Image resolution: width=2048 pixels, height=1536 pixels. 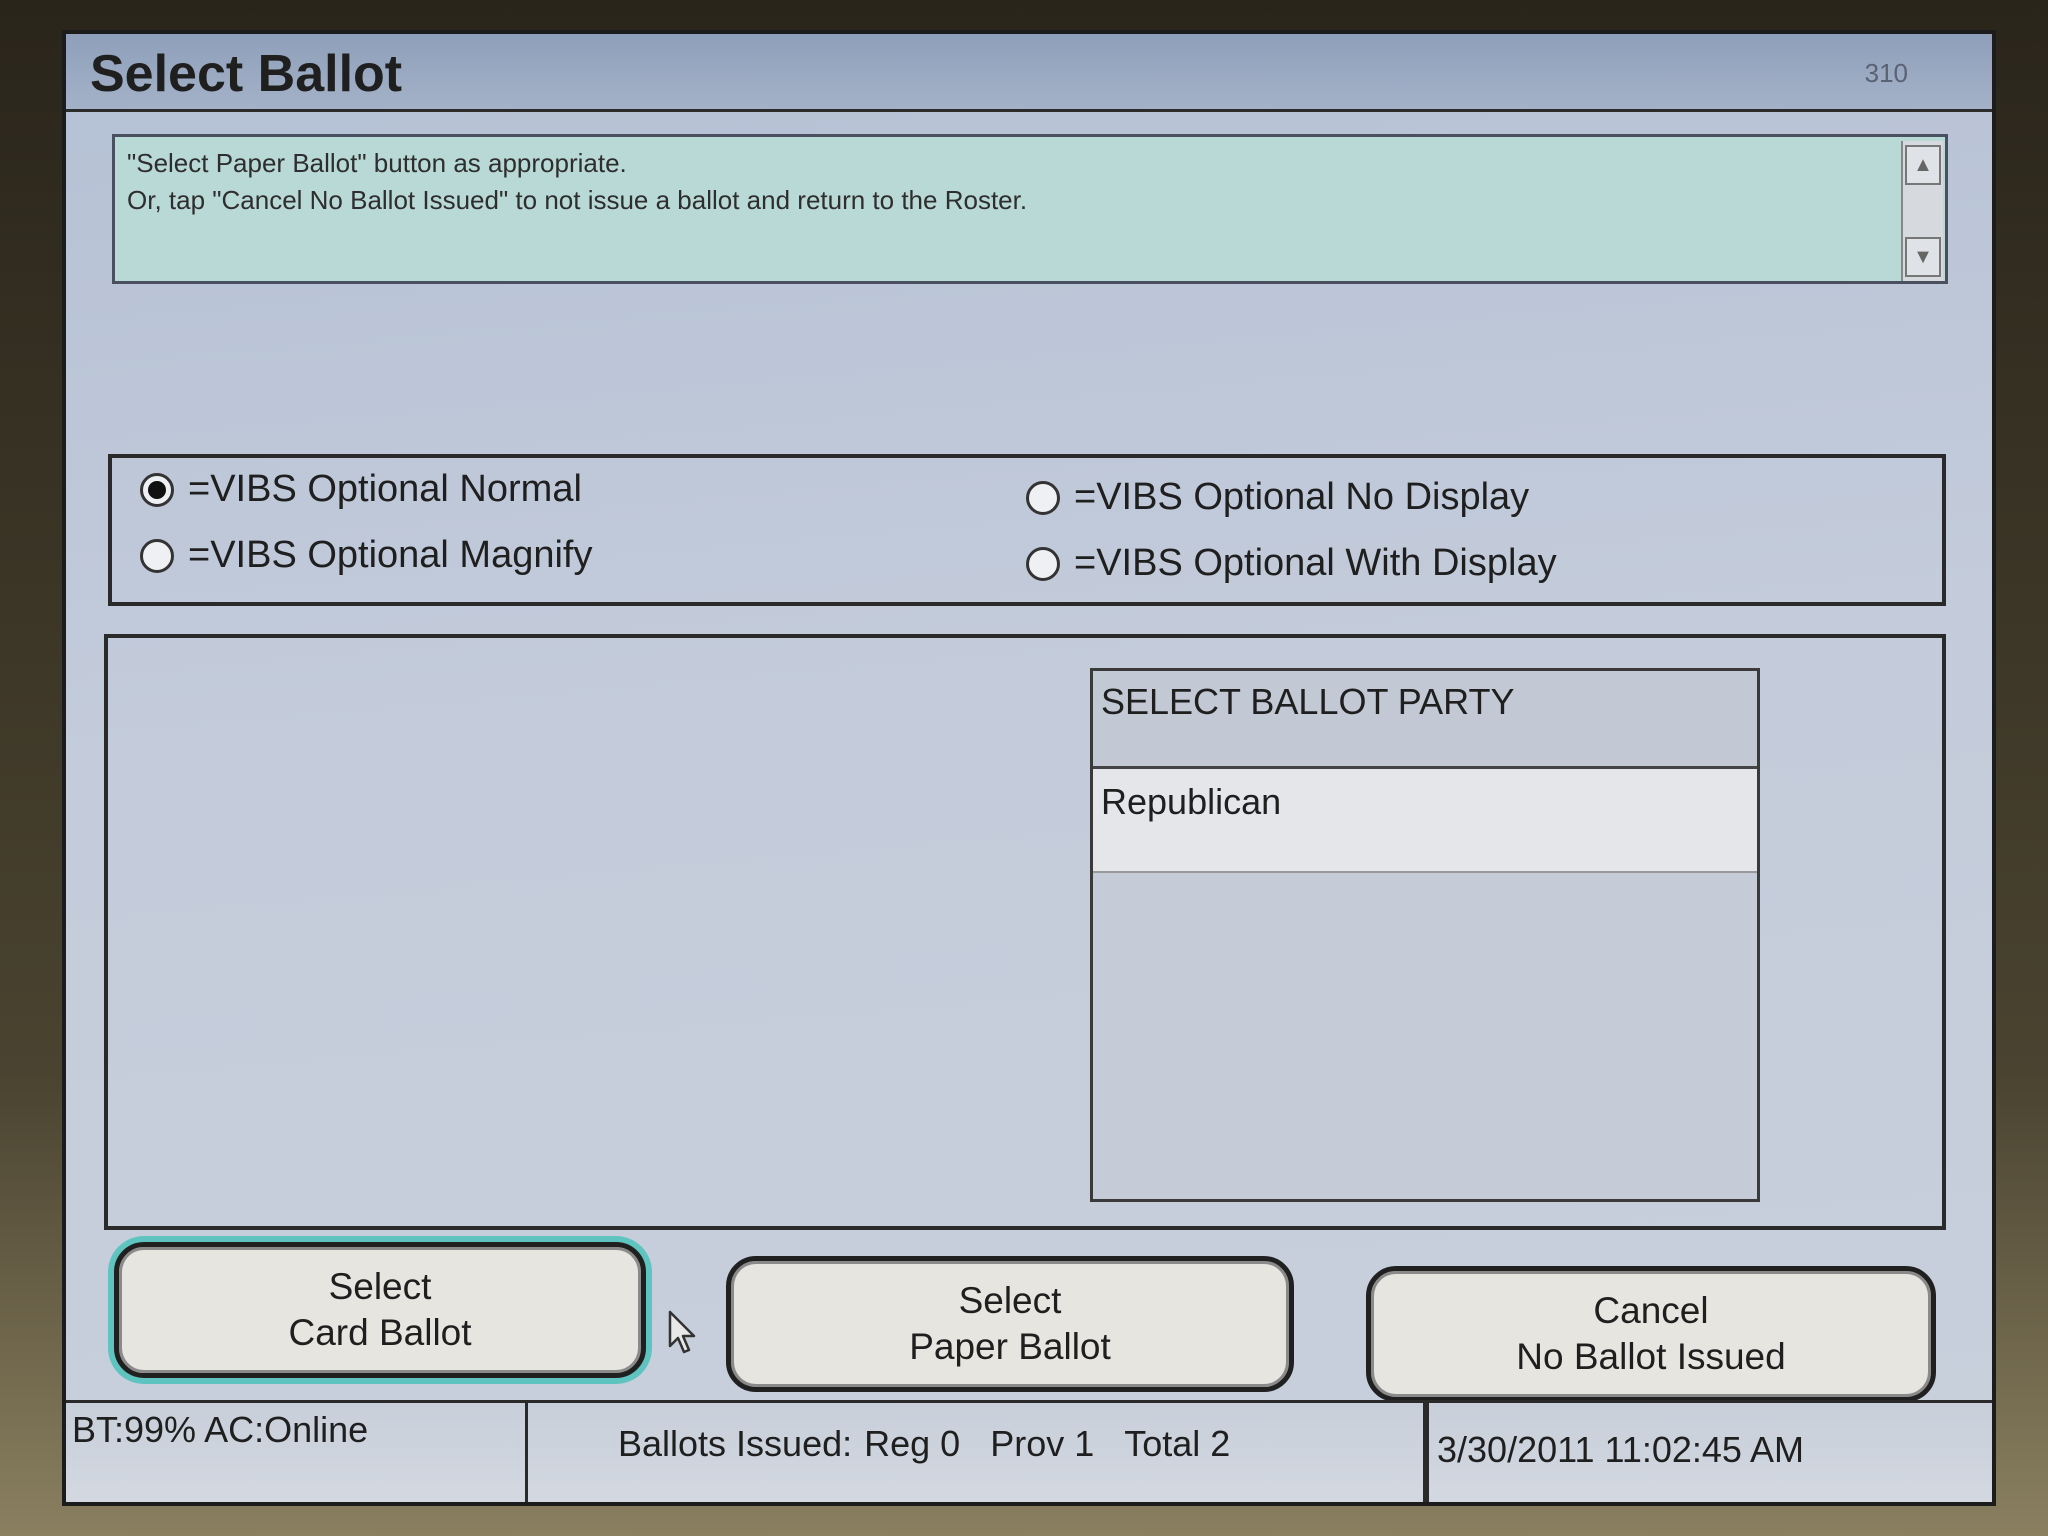 What do you see at coordinates (220, 1429) in the screenshot?
I see `battery-status-text: BT:99% AC:Online` at bounding box center [220, 1429].